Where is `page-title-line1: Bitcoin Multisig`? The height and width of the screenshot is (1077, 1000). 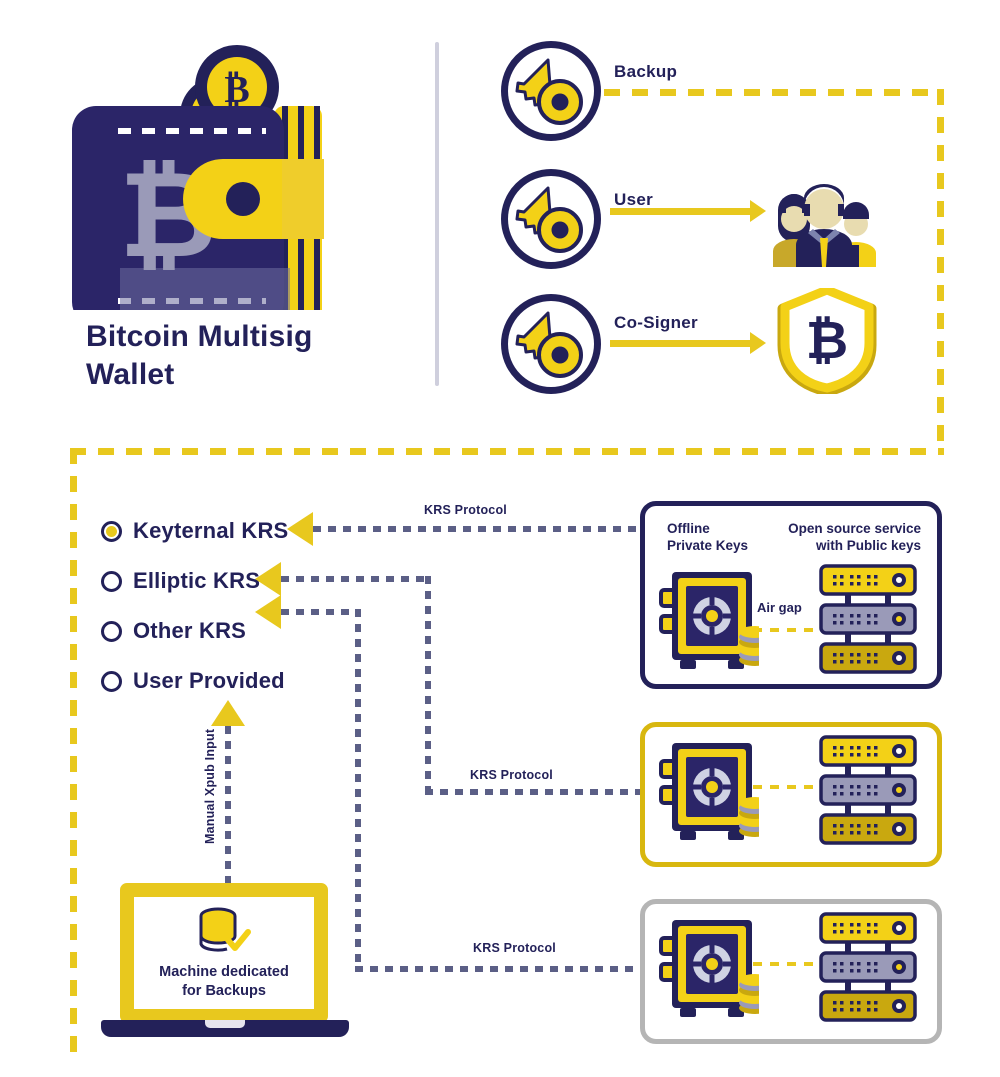 page-title-line1: Bitcoin Multisig is located at coordinates (199, 336).